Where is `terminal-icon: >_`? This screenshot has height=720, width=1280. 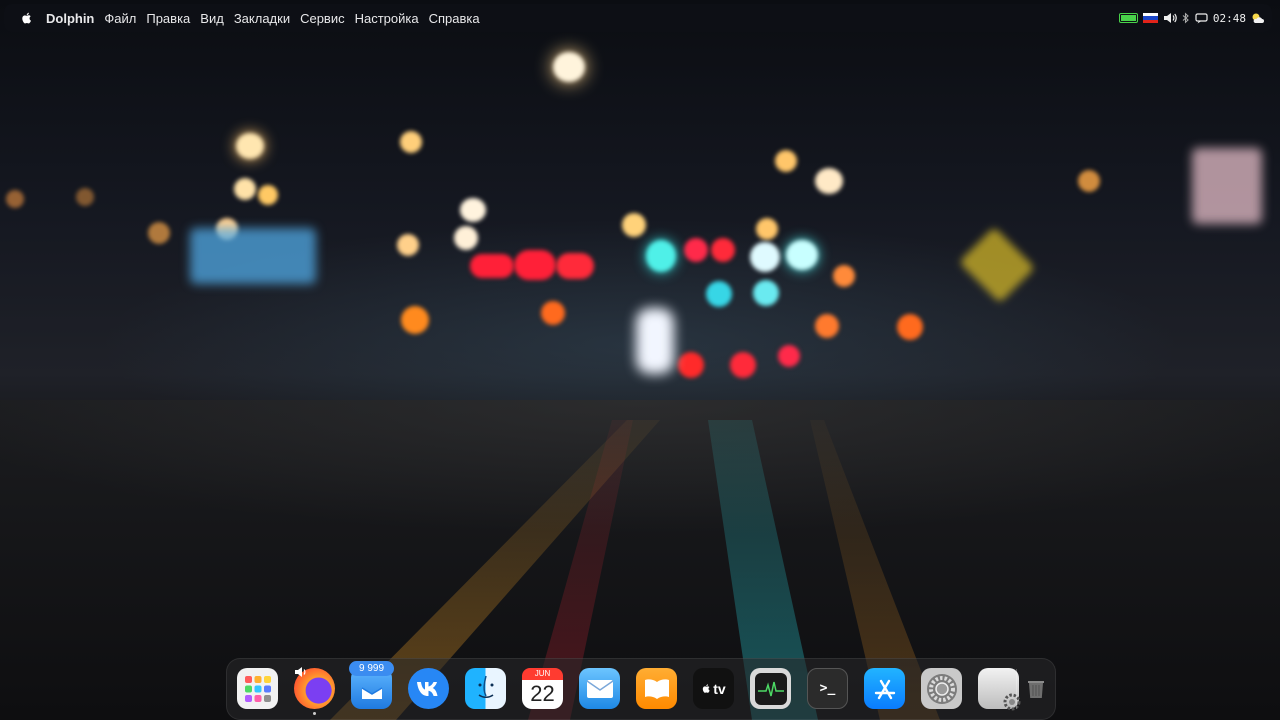 terminal-icon: >_ is located at coordinates (827, 688).